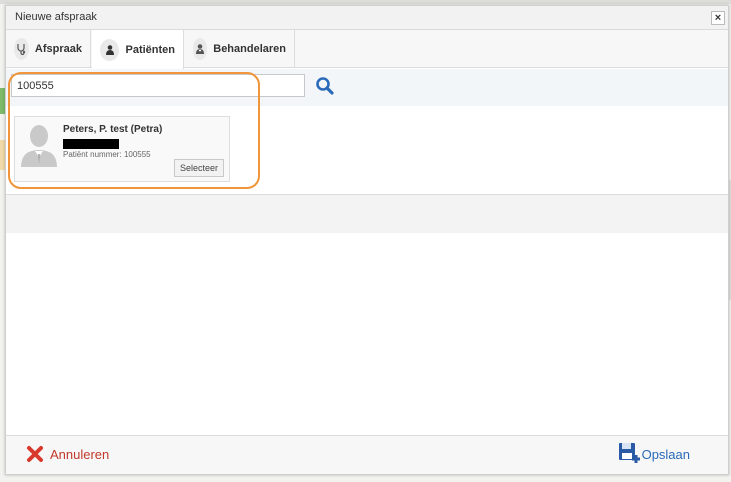  Describe the element at coordinates (35, 454) in the screenshot. I see `cross-icon` at that location.